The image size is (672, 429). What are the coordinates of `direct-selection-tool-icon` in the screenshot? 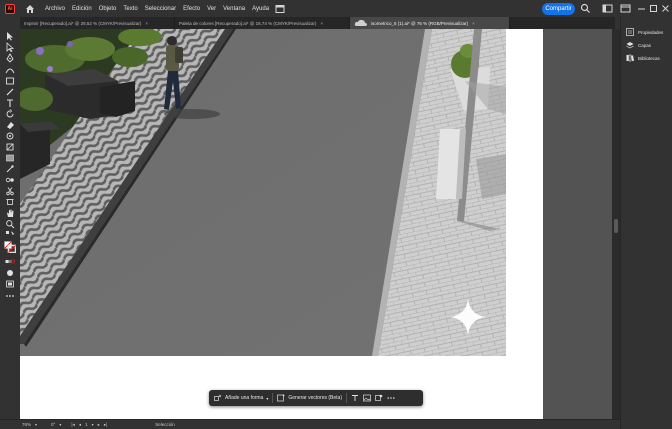 It's located at (10, 47).